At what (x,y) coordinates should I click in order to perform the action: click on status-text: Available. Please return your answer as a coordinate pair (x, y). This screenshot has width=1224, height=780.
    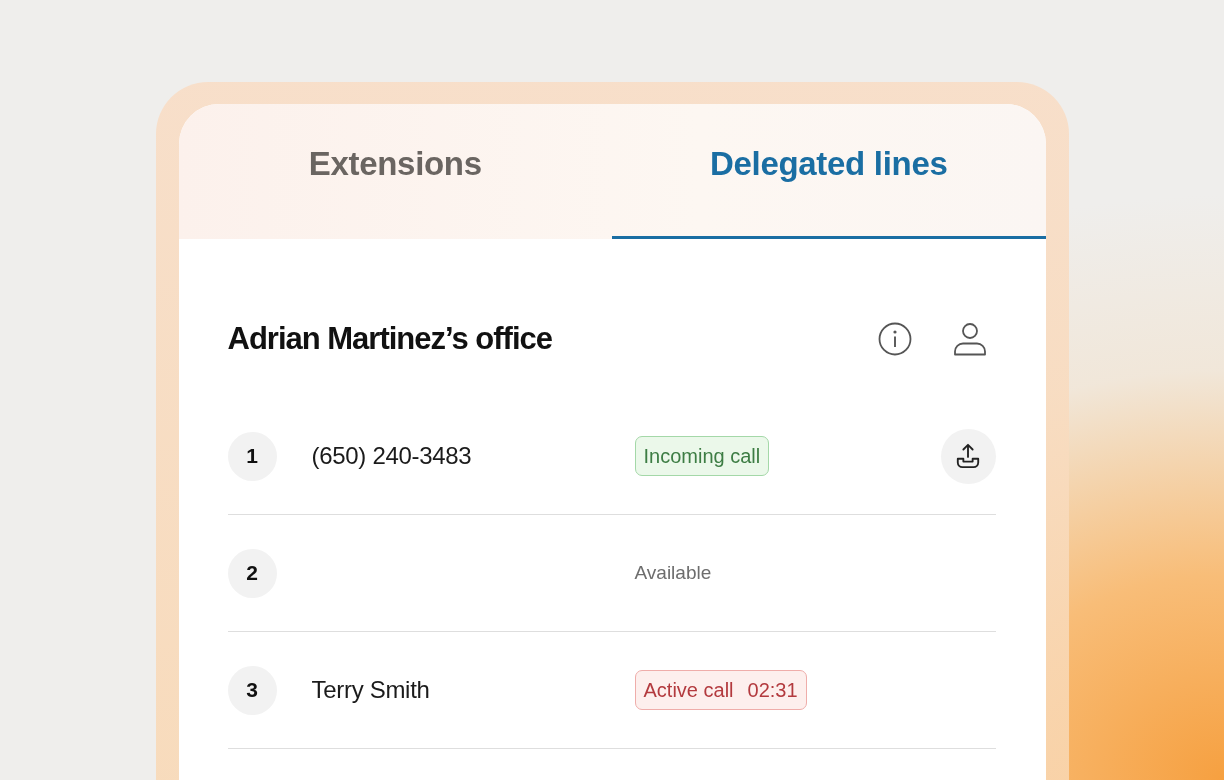
    Looking at the image, I should click on (673, 572).